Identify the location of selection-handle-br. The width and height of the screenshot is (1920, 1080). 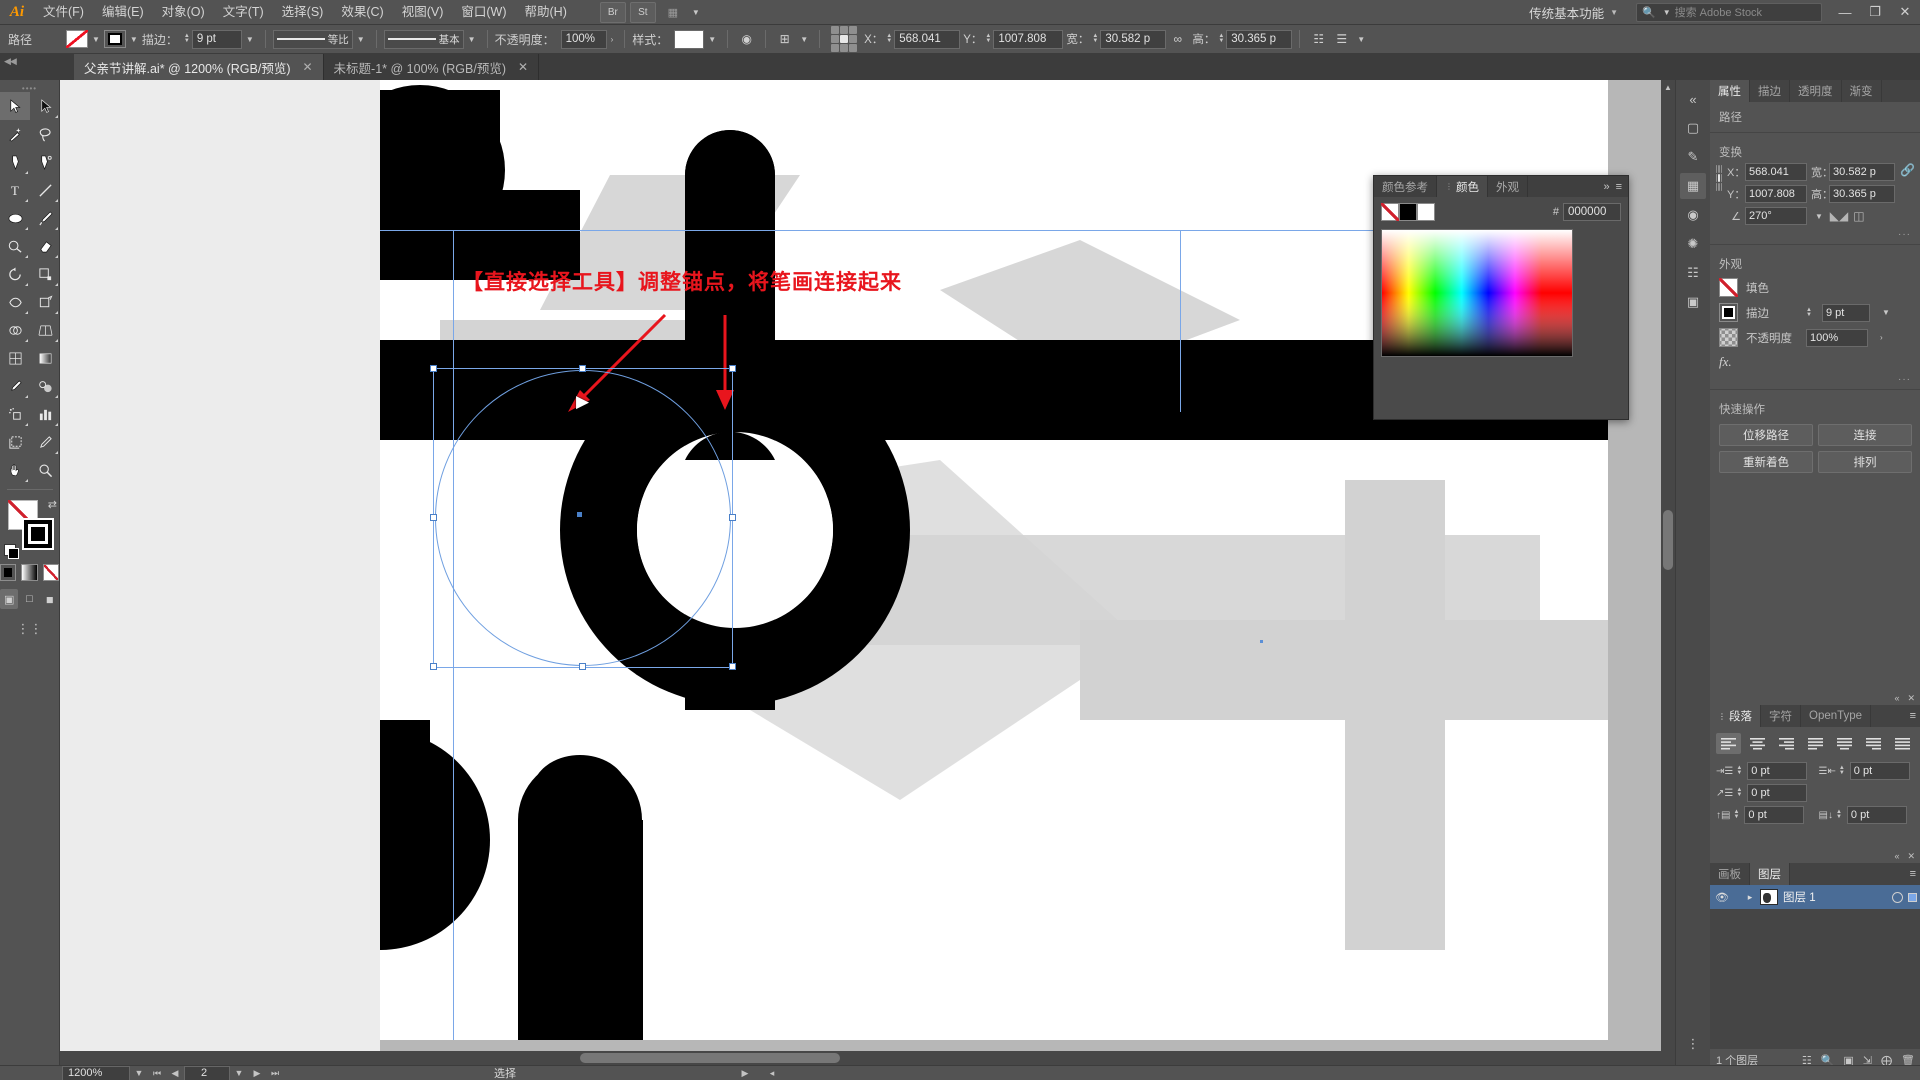
(732, 666).